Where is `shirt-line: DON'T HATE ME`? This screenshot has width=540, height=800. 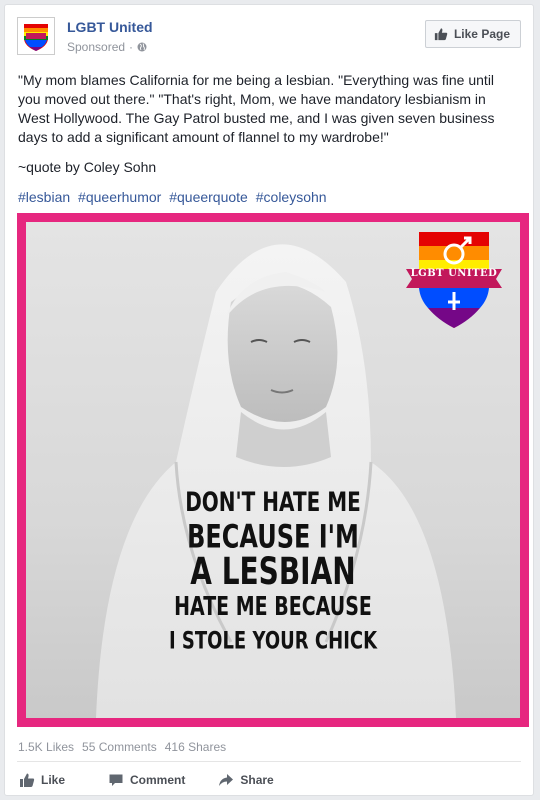
shirt-line: DON'T HATE ME is located at coordinates (273, 501).